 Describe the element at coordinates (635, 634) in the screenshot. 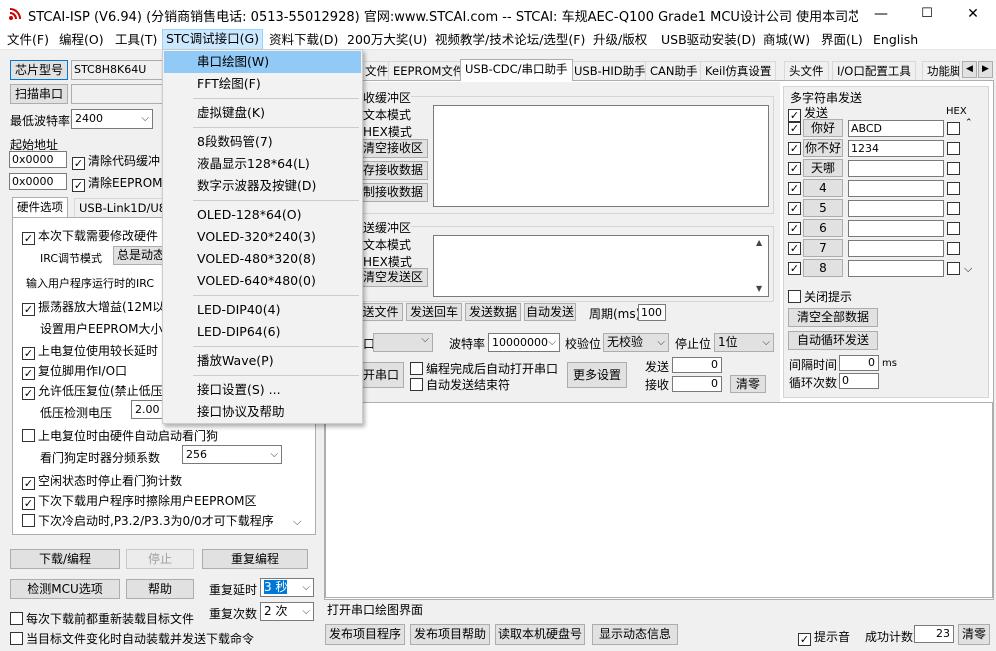

I see `show-dynamic-info-button: 显示动态信息` at that location.